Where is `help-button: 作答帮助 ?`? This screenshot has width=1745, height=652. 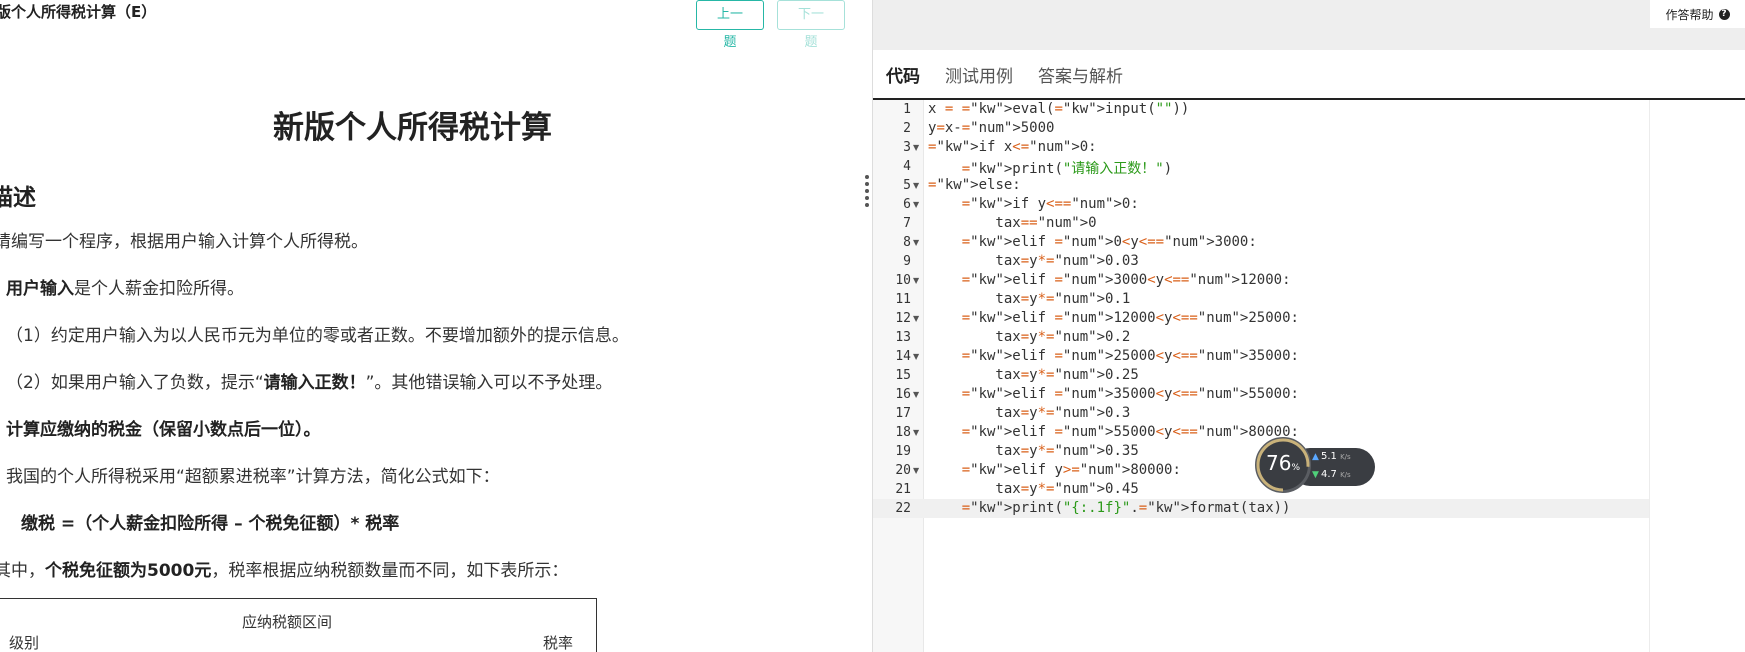
help-button: 作答帮助 ? is located at coordinates (1697, 14).